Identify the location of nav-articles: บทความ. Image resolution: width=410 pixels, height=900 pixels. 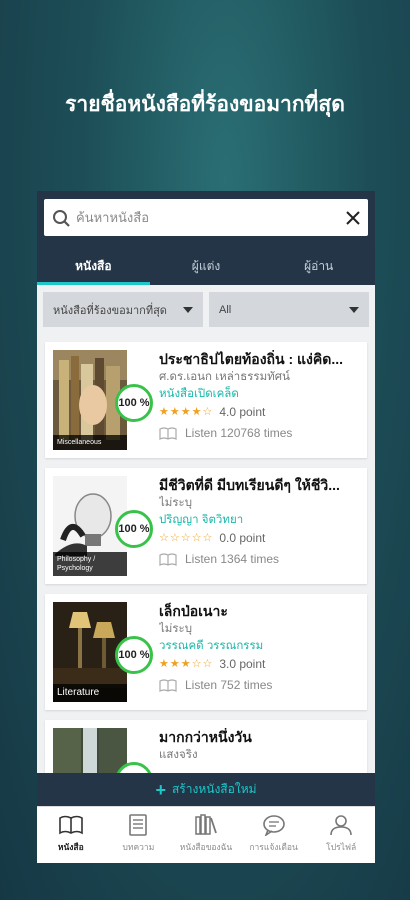
(139, 835).